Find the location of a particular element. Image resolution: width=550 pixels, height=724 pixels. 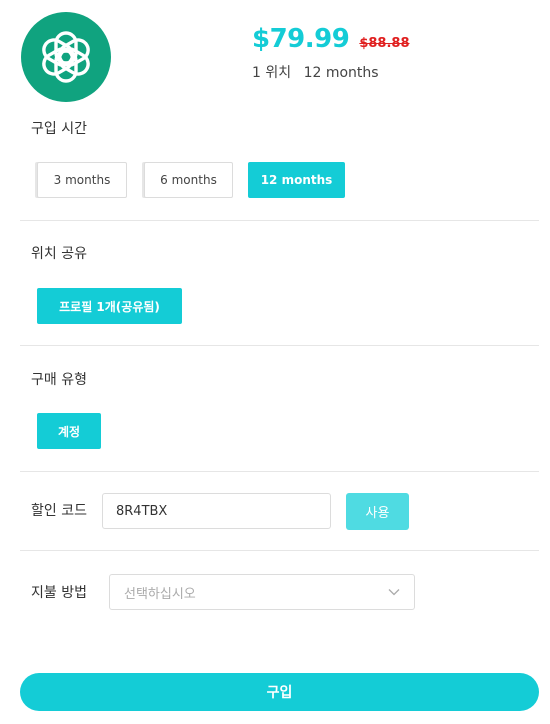

apply-coupon-button: 사용 is located at coordinates (377, 511).